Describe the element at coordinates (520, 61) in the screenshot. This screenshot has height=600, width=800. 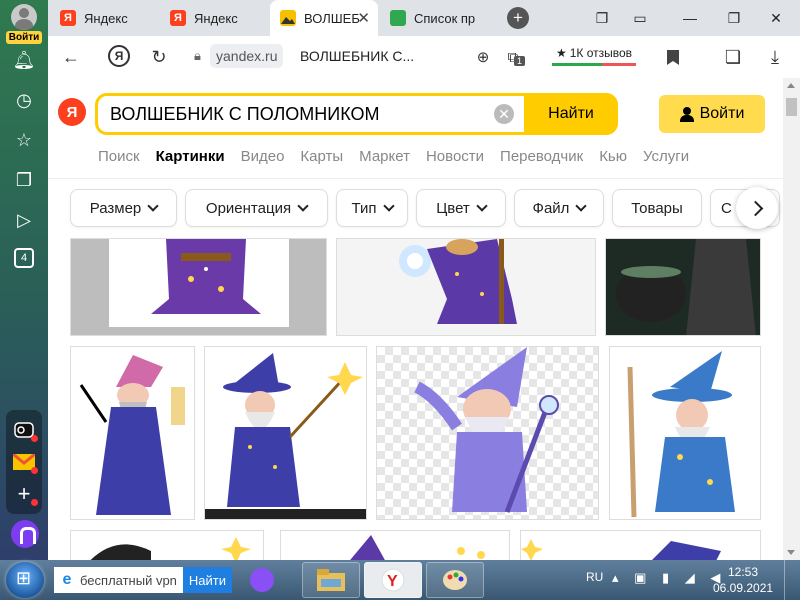
I see `extensions-badge: 1` at that location.